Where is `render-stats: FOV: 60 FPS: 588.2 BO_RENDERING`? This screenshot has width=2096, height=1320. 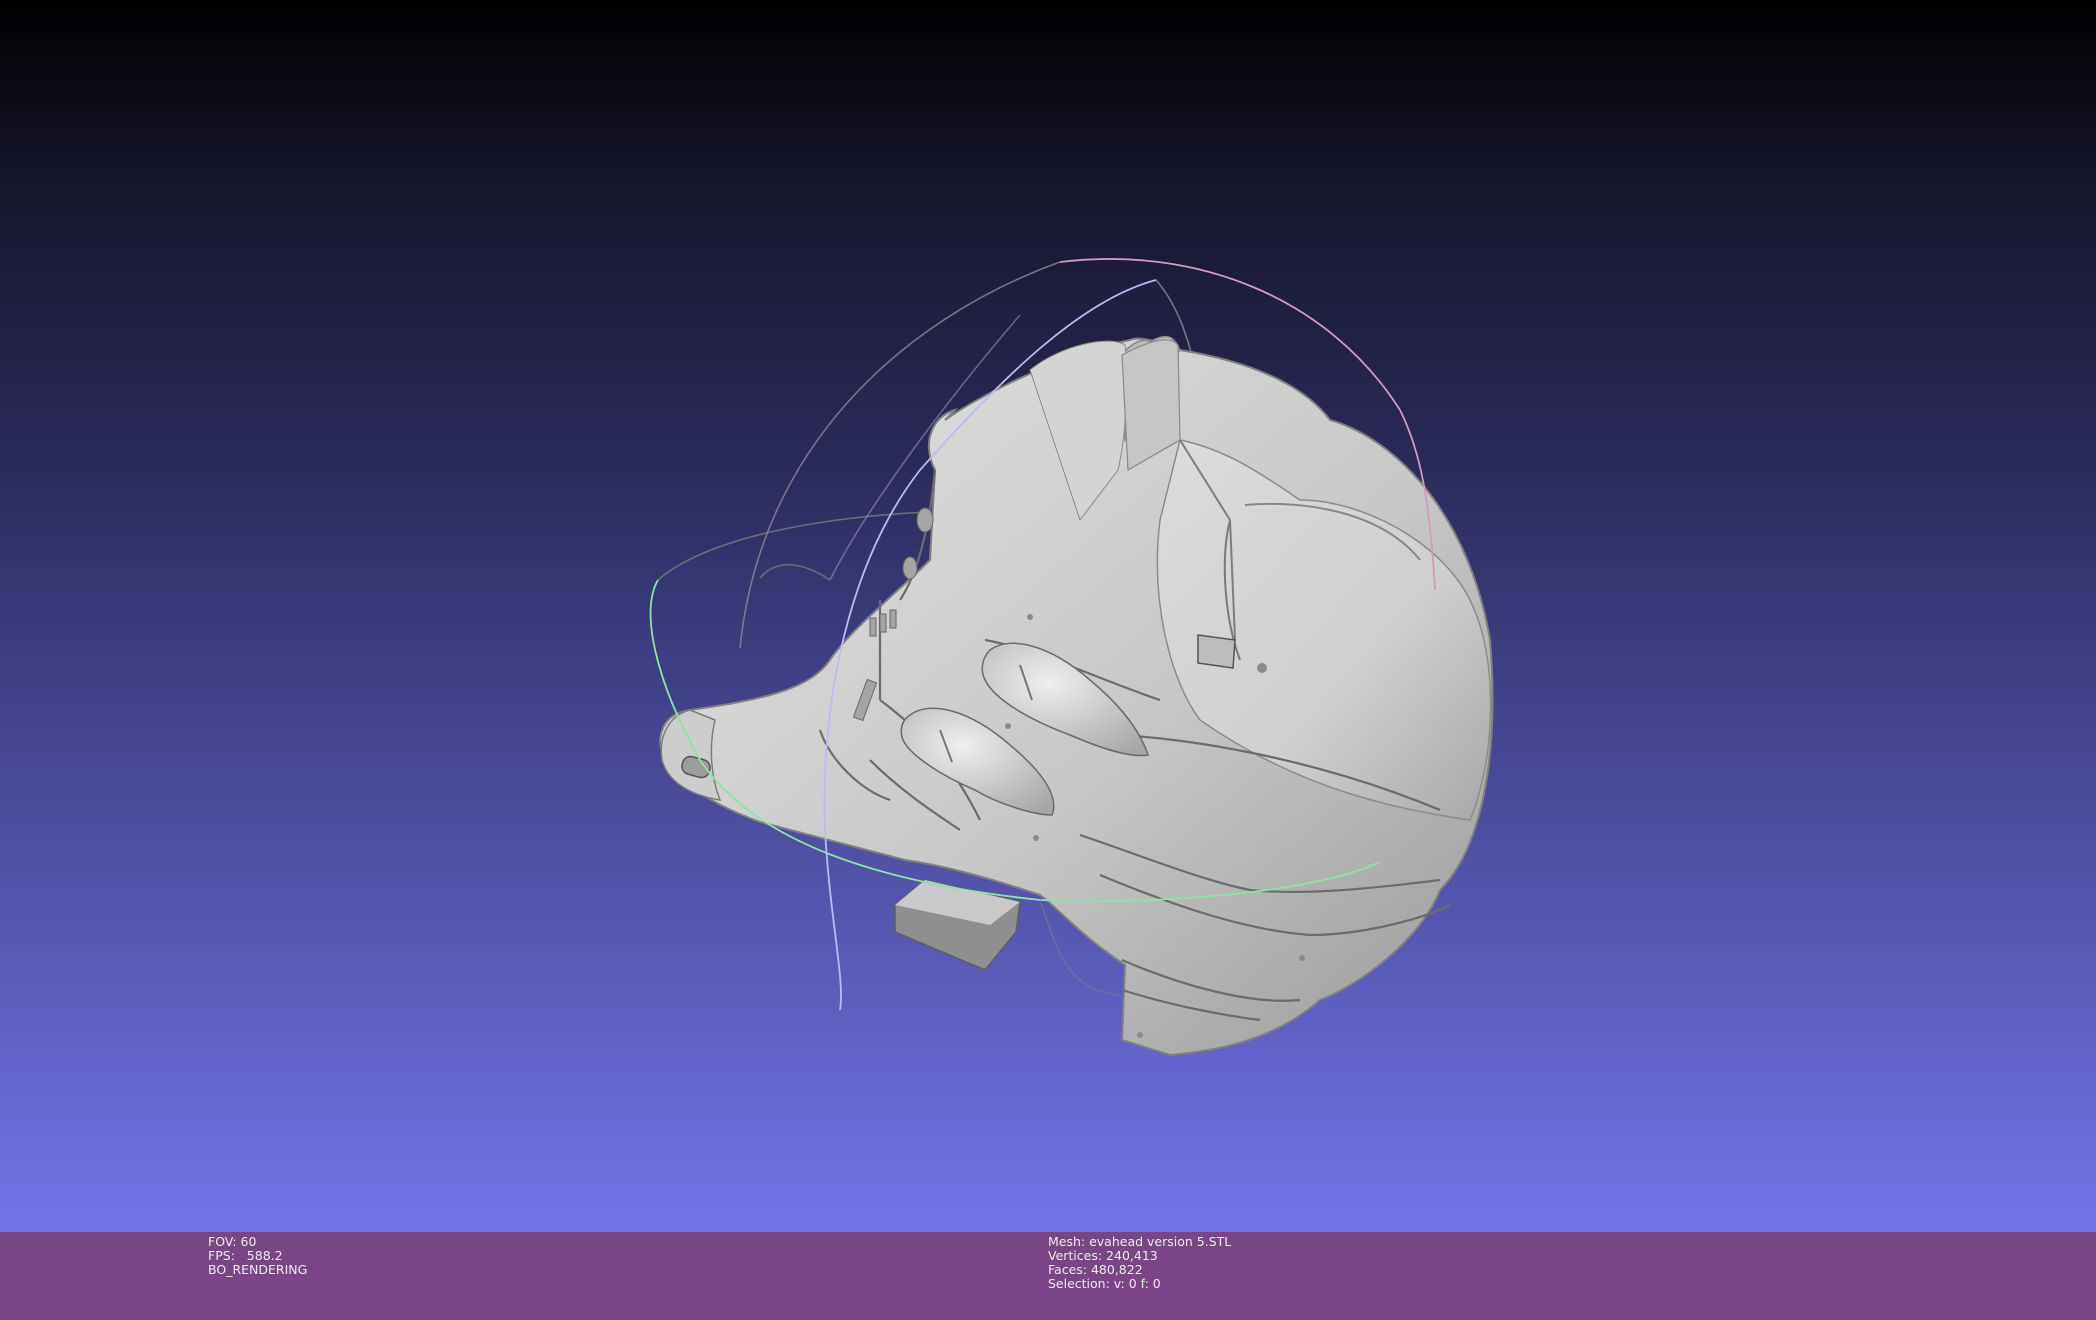 render-stats: FOV: 60 FPS: 588.2 BO_RENDERING is located at coordinates (257, 1256).